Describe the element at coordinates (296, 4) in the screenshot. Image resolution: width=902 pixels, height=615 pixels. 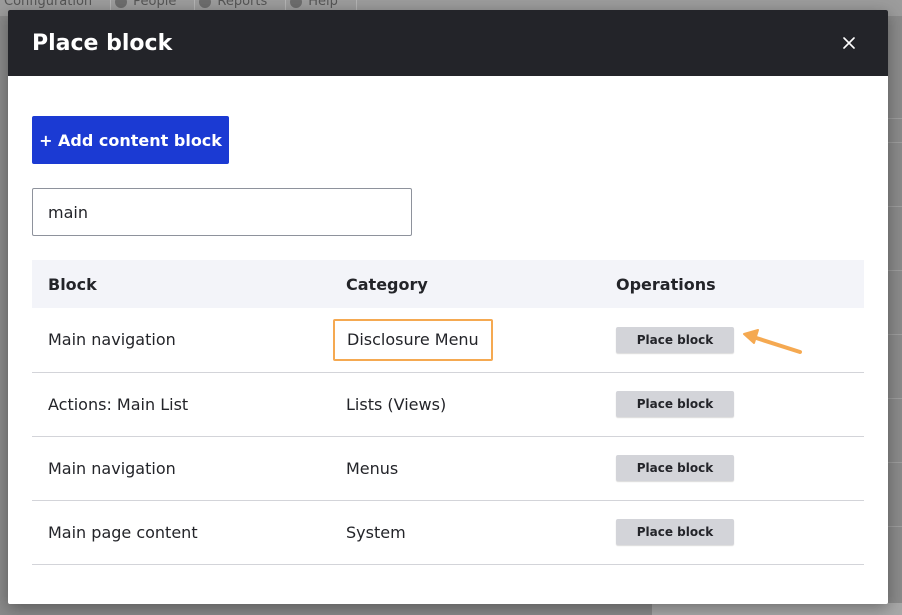
I see `help-icon` at that location.